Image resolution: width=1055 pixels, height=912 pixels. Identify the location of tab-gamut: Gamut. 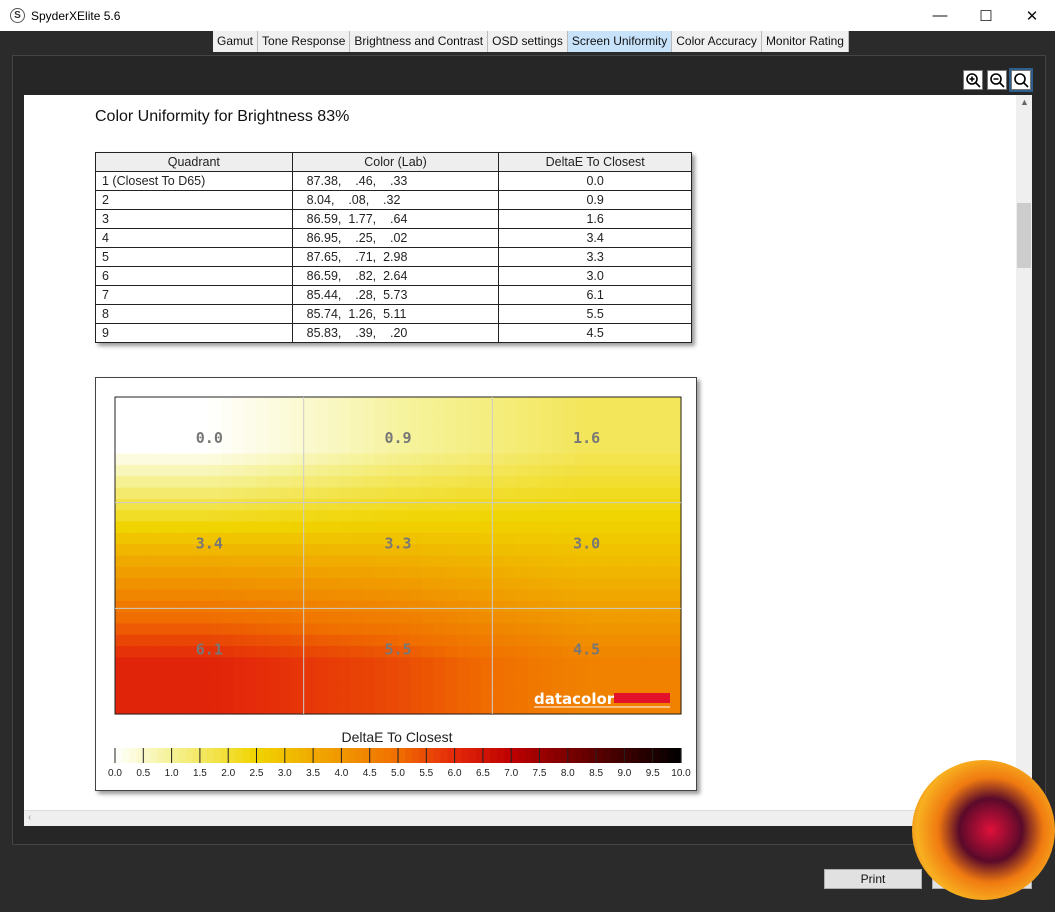
(236, 41).